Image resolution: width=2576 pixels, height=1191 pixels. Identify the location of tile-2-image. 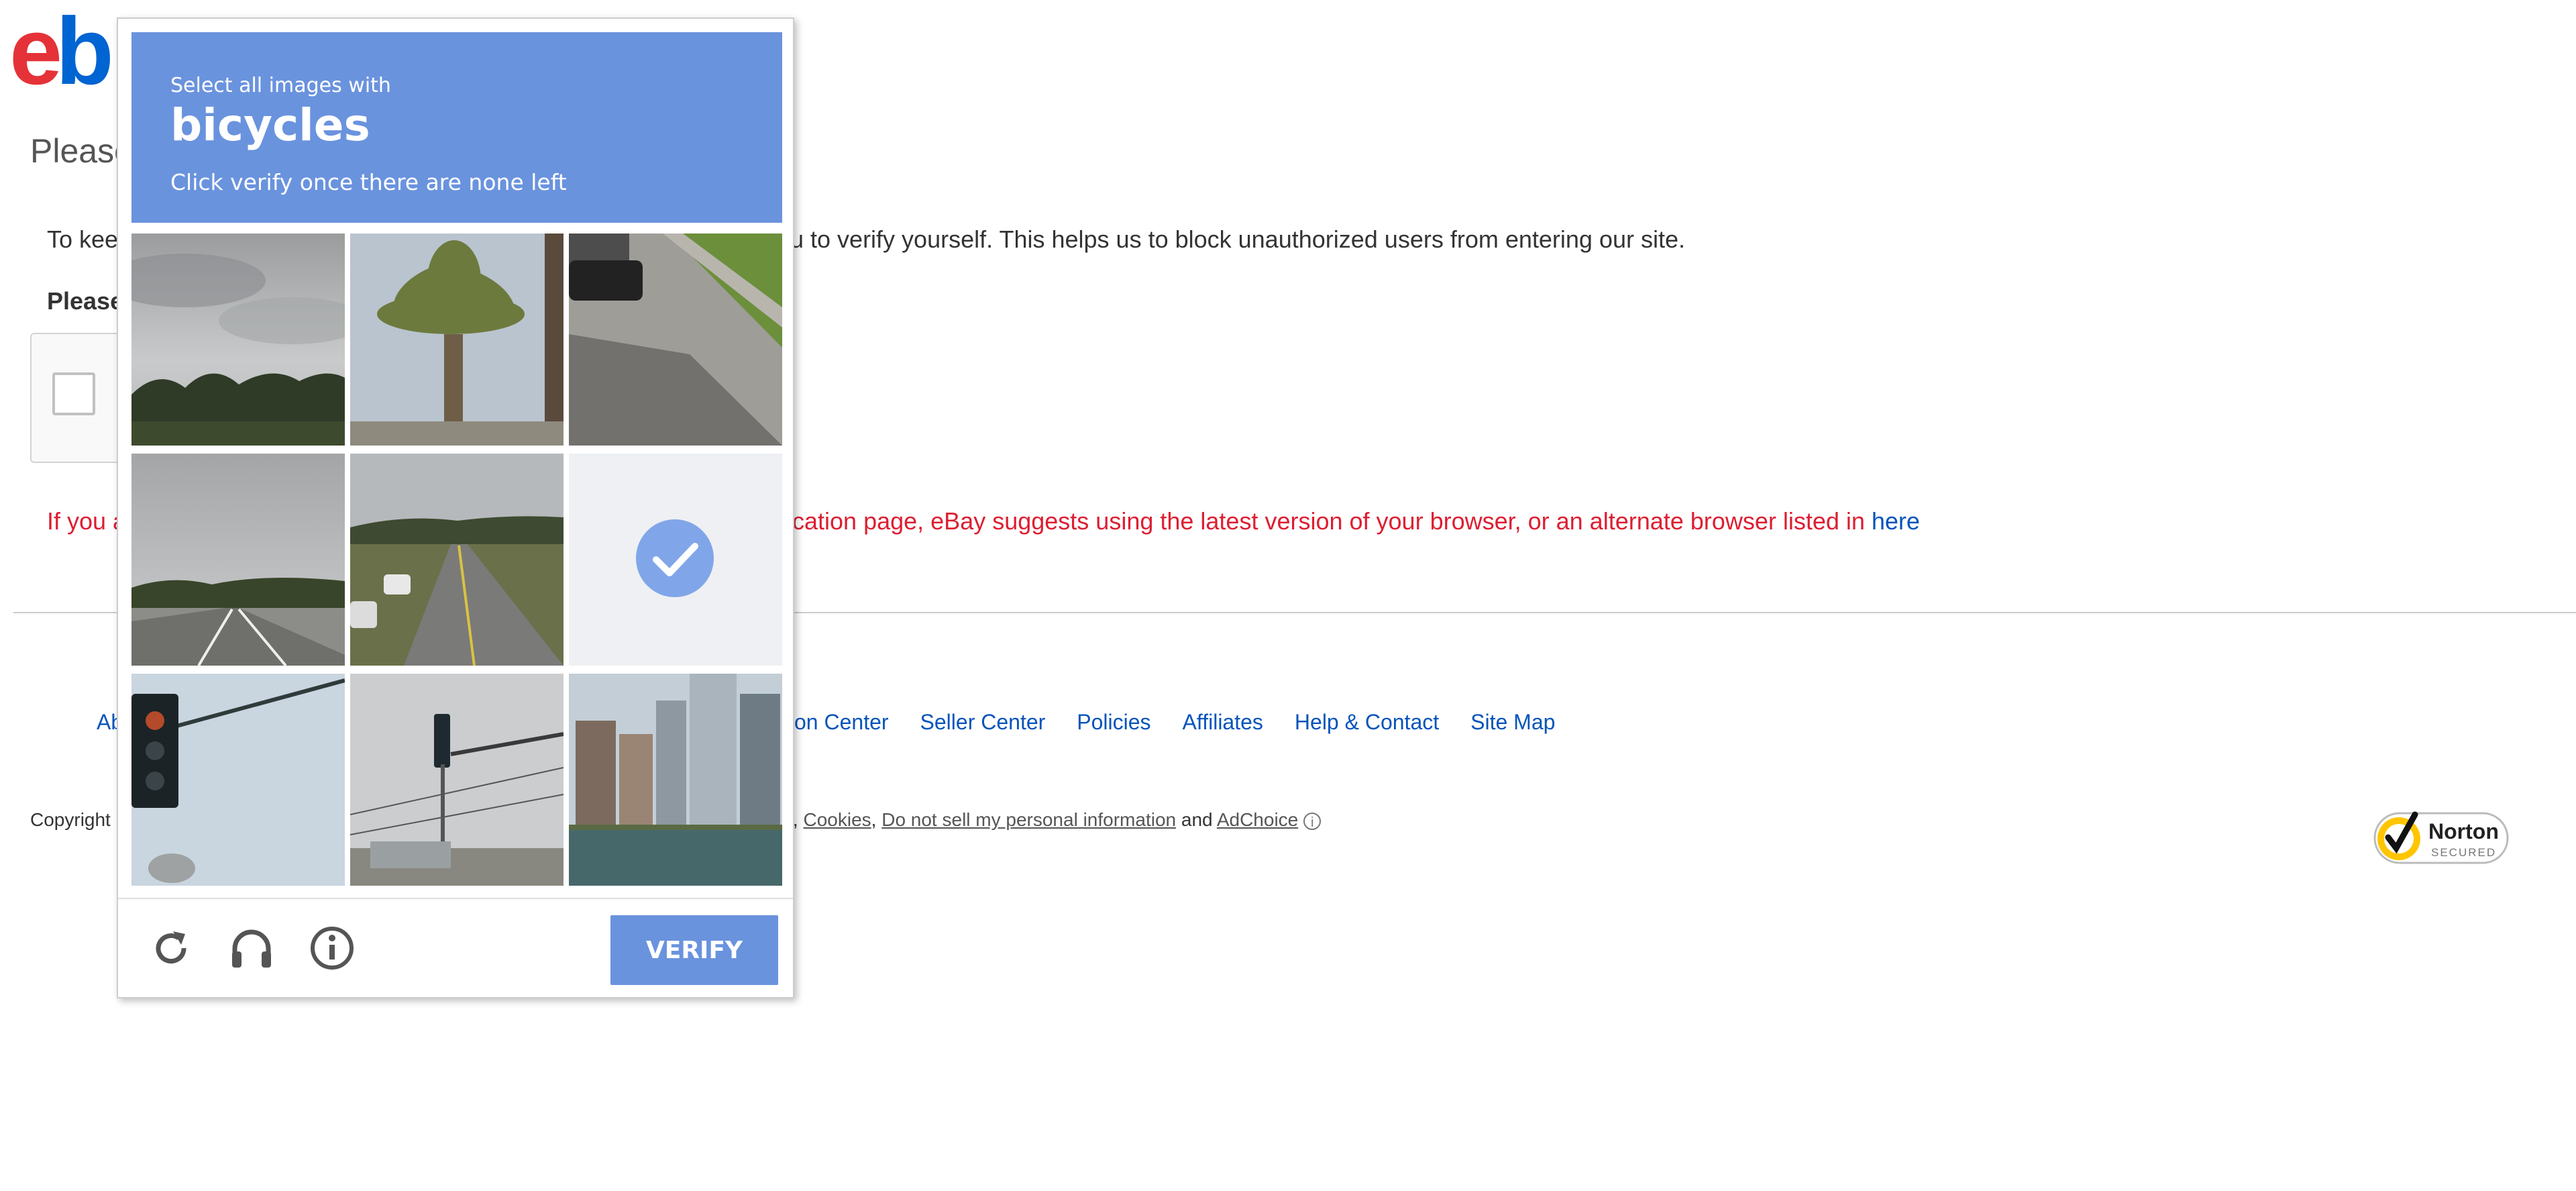
(457, 340).